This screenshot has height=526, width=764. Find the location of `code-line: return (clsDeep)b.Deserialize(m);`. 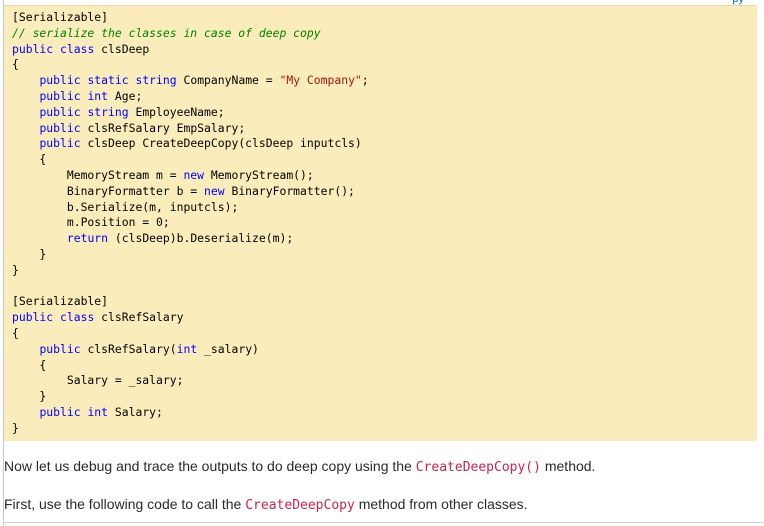

code-line: return (clsDeep)b.Deserialize(m); is located at coordinates (384, 239).